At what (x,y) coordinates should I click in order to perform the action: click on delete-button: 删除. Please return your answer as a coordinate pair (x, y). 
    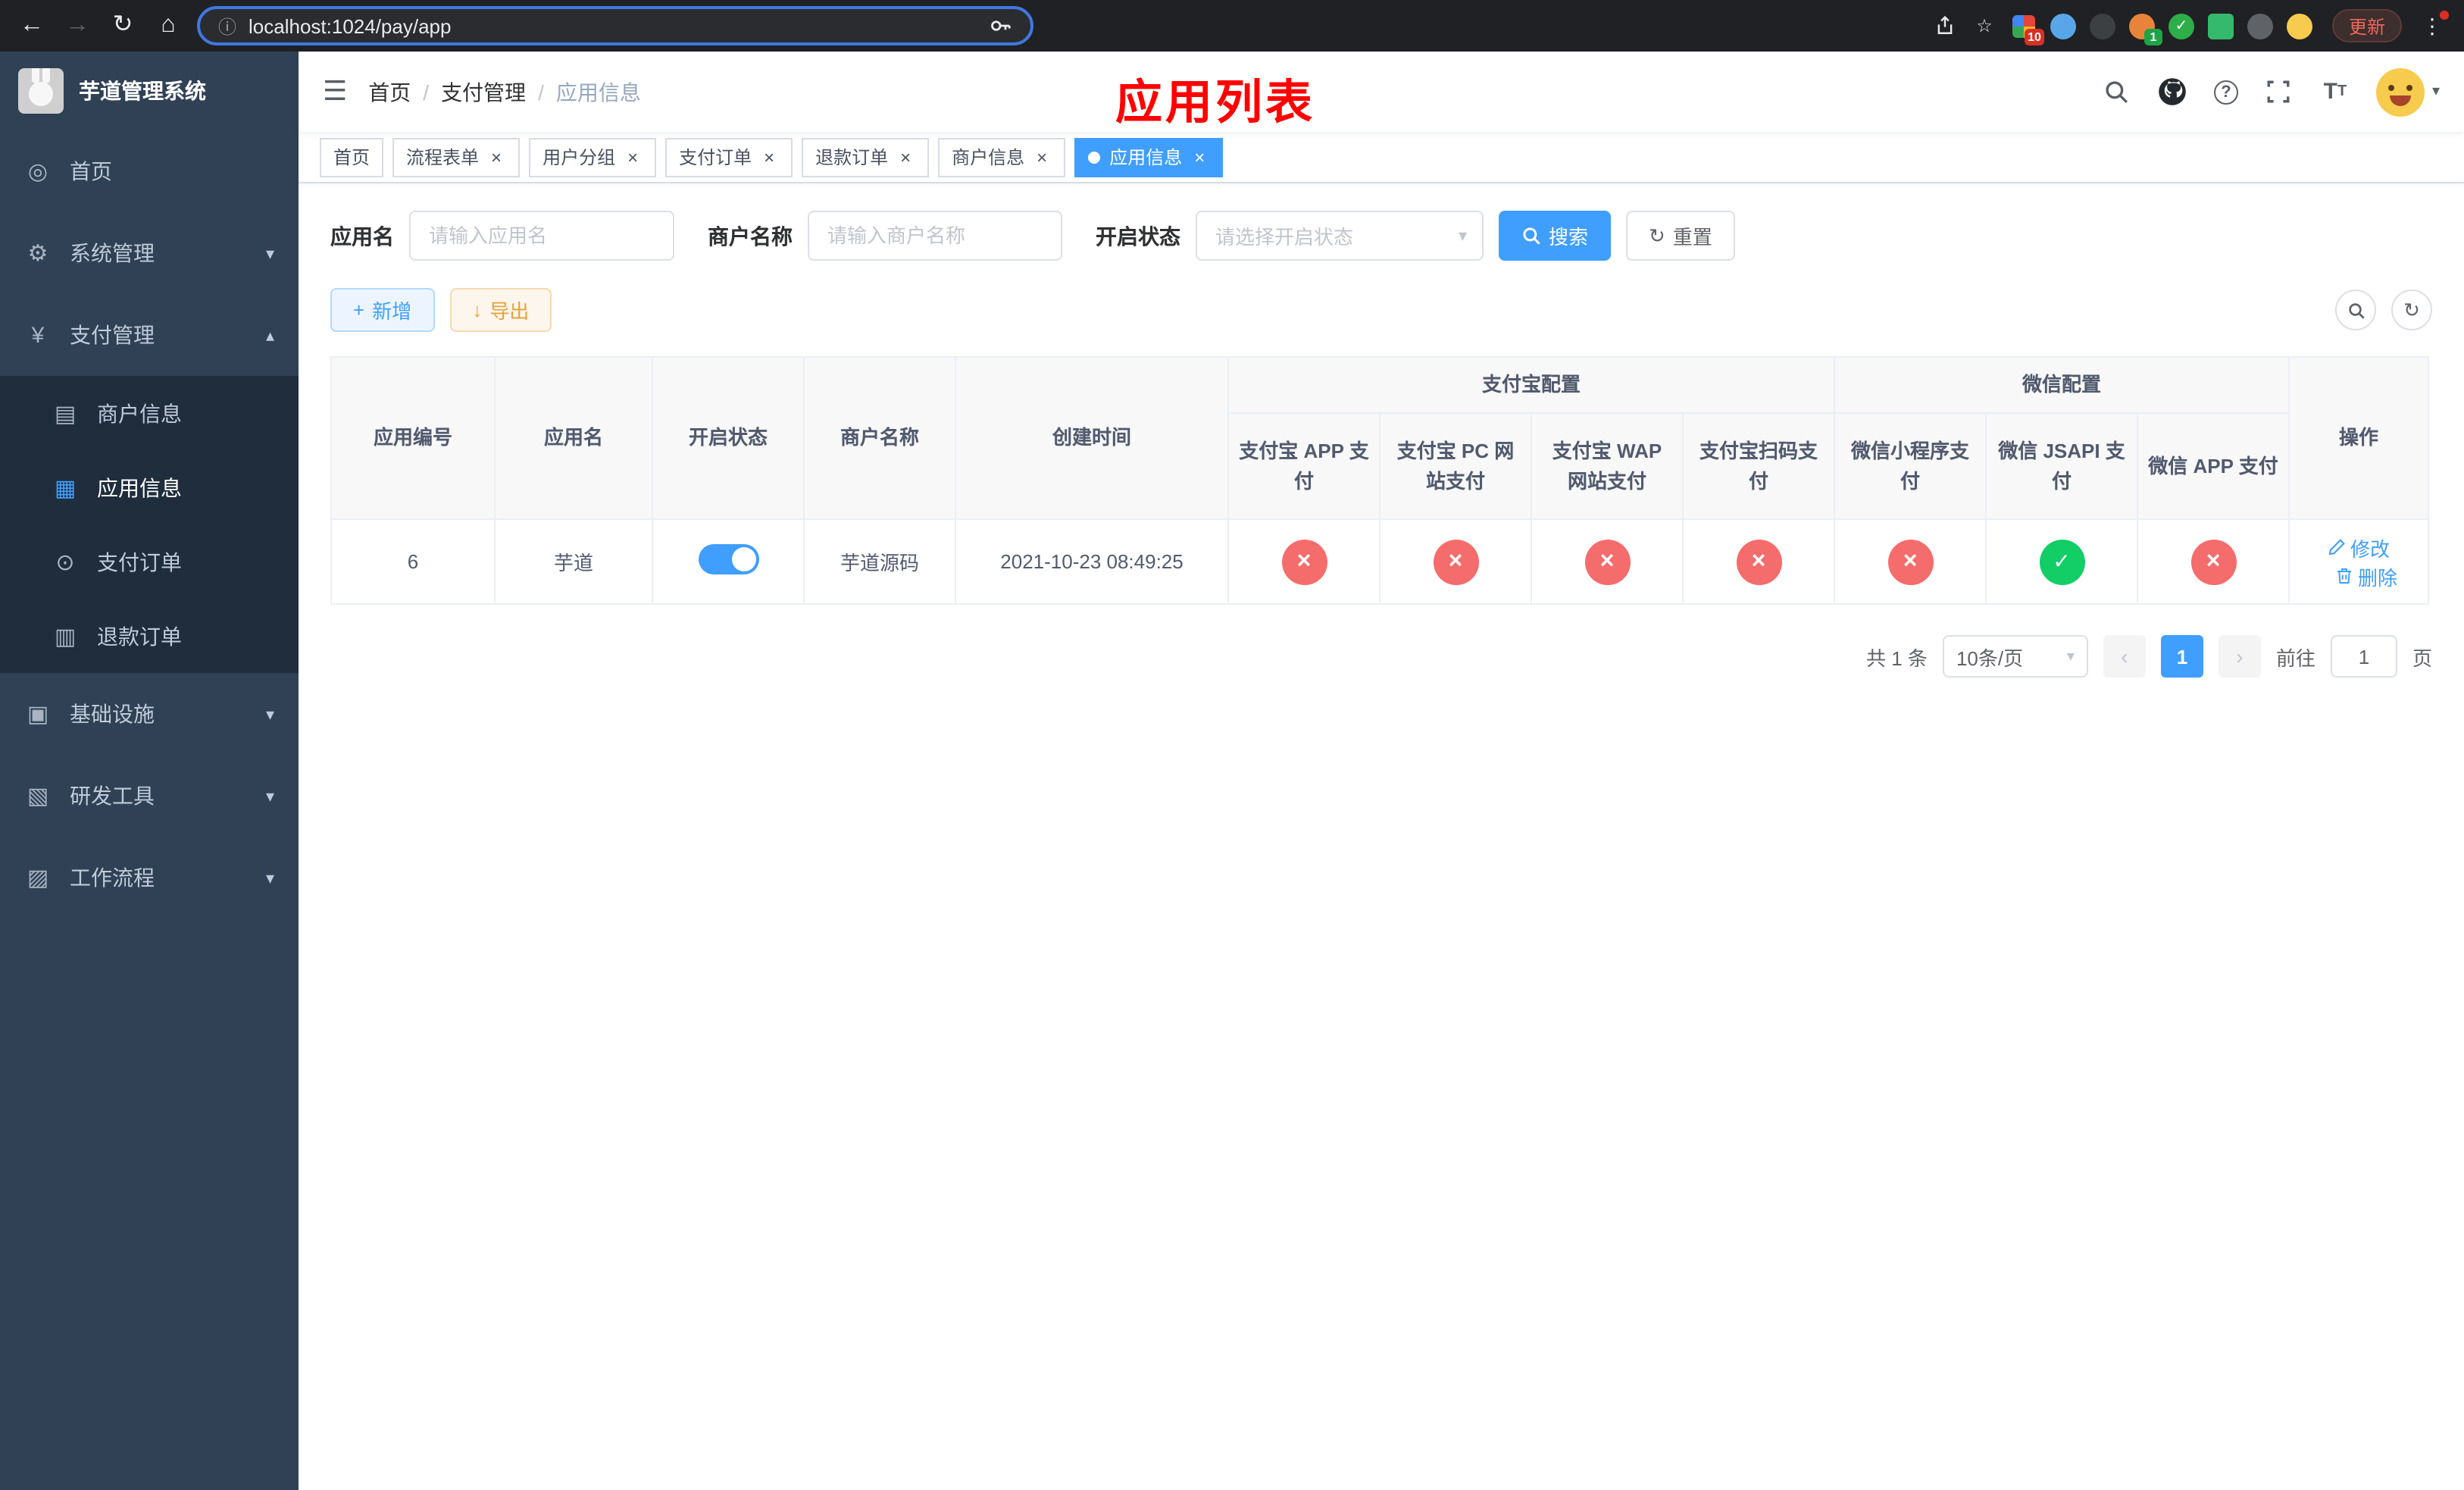
    Looking at the image, I should click on (2366, 576).